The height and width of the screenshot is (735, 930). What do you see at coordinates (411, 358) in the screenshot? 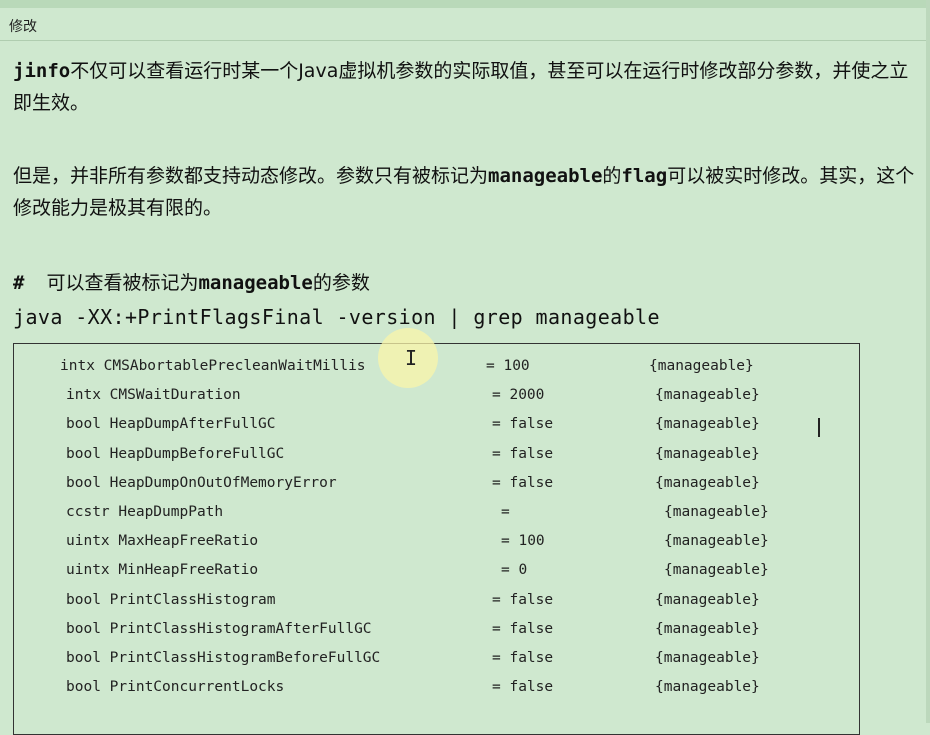
I see `ibeam-cursor-icon: I` at bounding box center [411, 358].